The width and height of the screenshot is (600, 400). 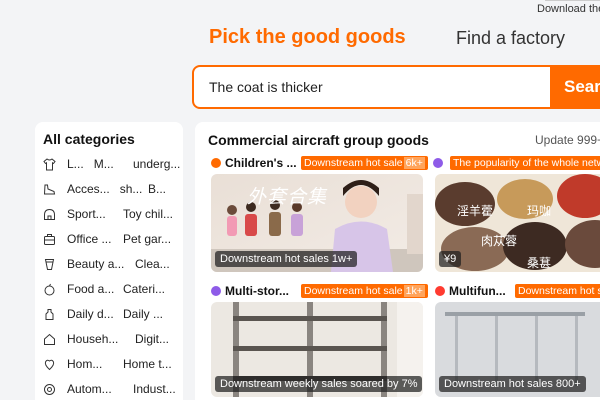 What do you see at coordinates (512, 384) in the screenshot?
I see `card-caption: Downstream hot sales 800+` at bounding box center [512, 384].